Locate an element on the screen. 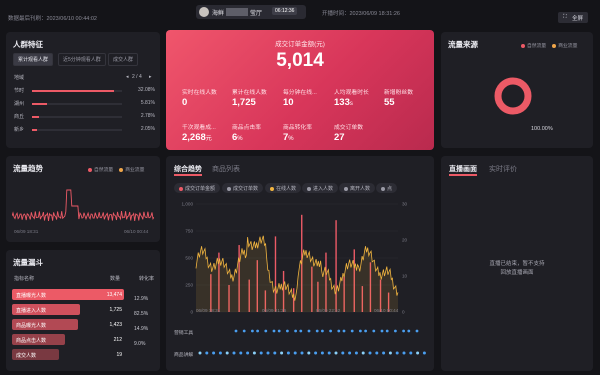  kpi-value-avg-watch: 133s is located at coordinates (343, 102).